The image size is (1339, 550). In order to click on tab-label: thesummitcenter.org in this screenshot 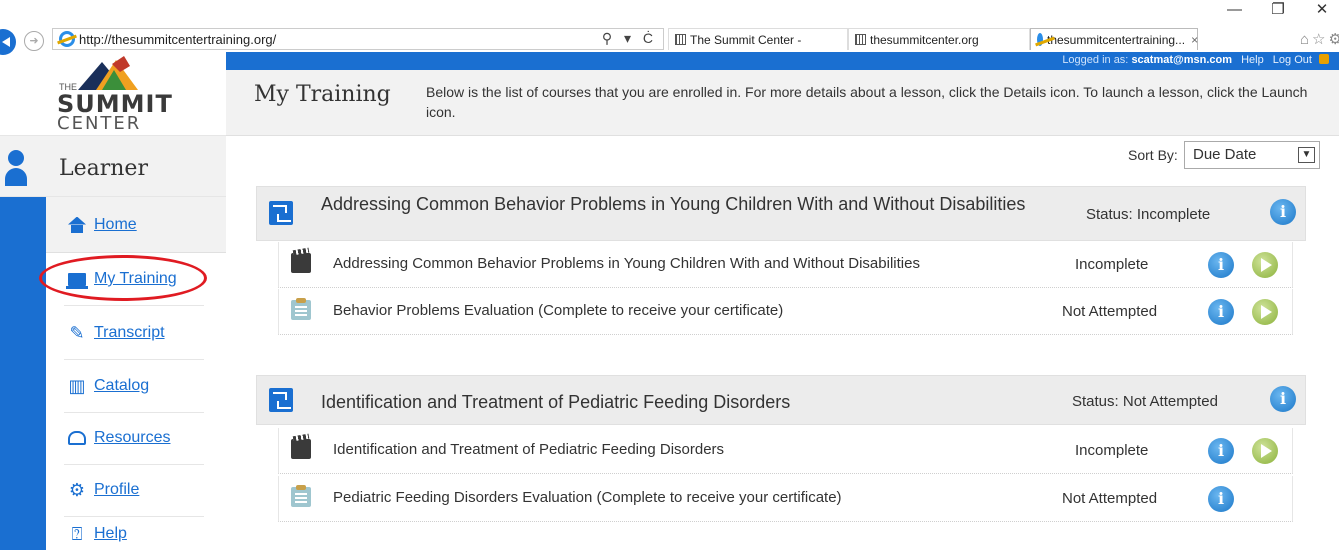, I will do `click(924, 39)`.